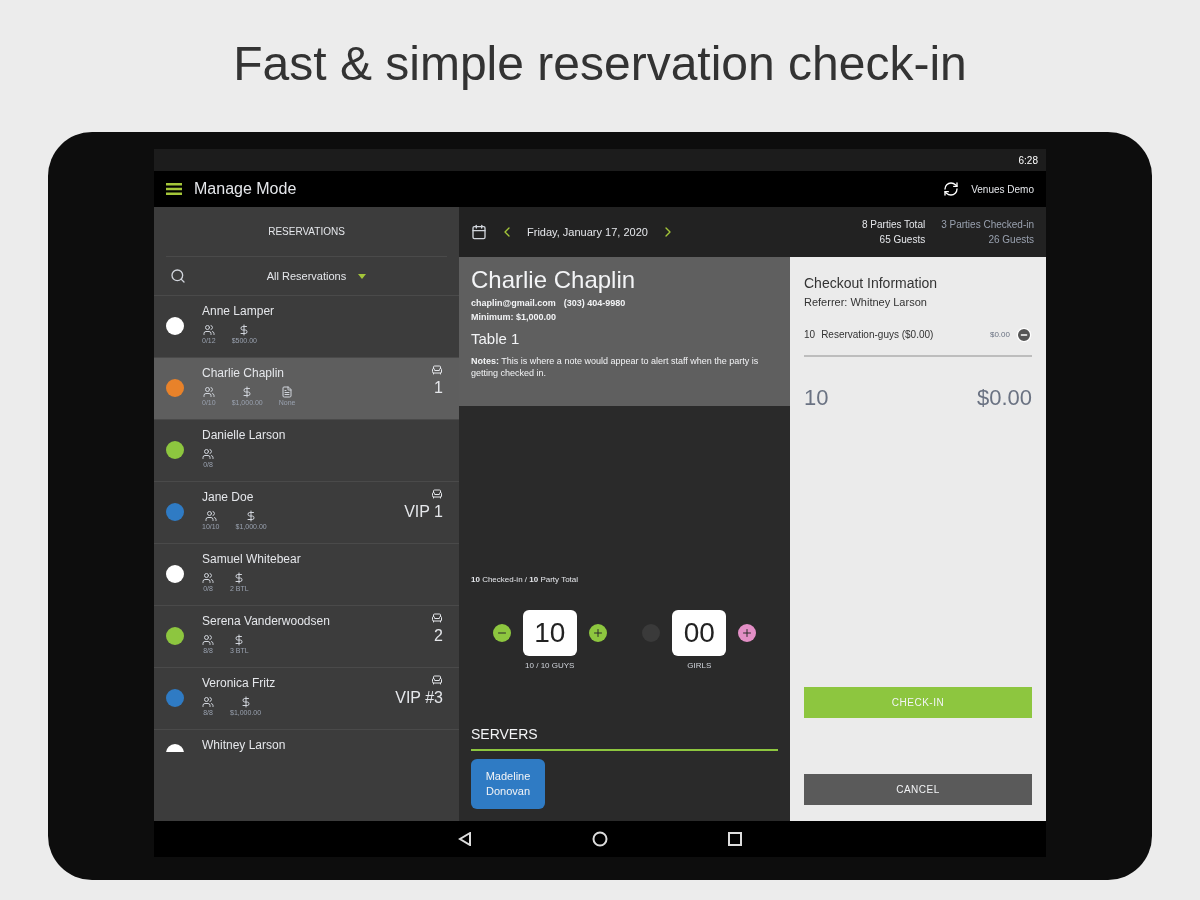 This screenshot has height=900, width=1200. I want to click on guest-name: Serena Vanderwoodsen, so click(266, 621).